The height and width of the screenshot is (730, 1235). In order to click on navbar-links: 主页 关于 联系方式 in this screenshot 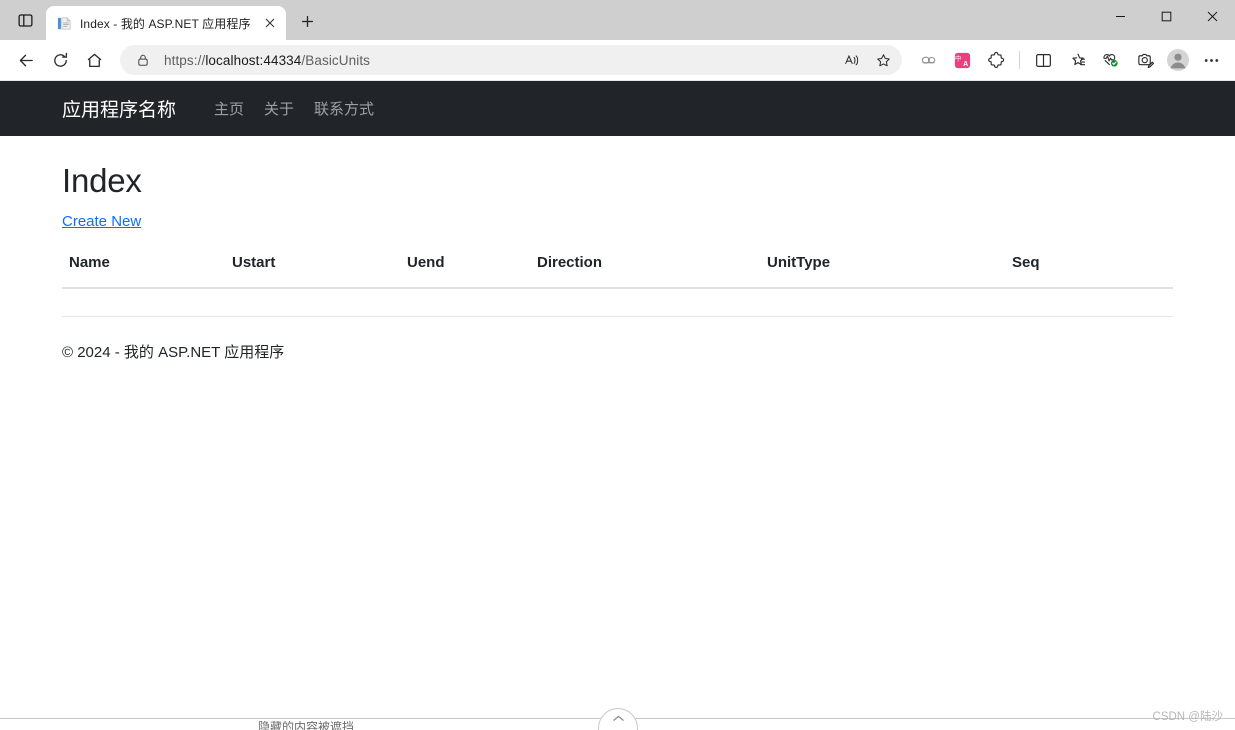, I will do `click(294, 108)`.